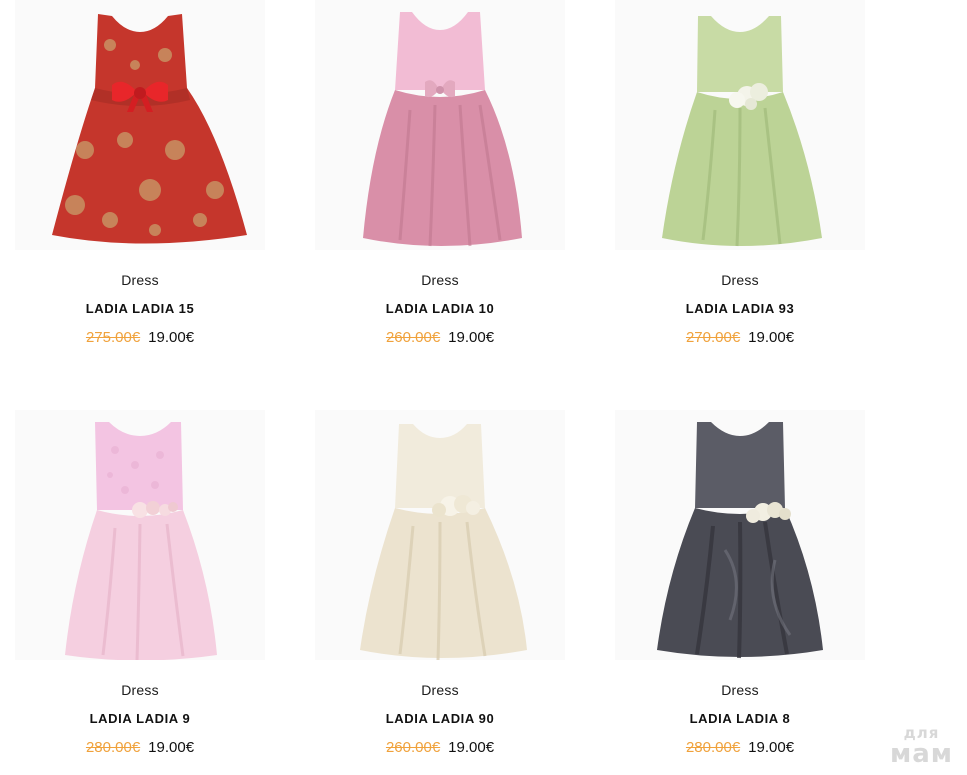  Describe the element at coordinates (140, 308) in the screenshot. I see `product-name: LADIA LADIA 15` at that location.